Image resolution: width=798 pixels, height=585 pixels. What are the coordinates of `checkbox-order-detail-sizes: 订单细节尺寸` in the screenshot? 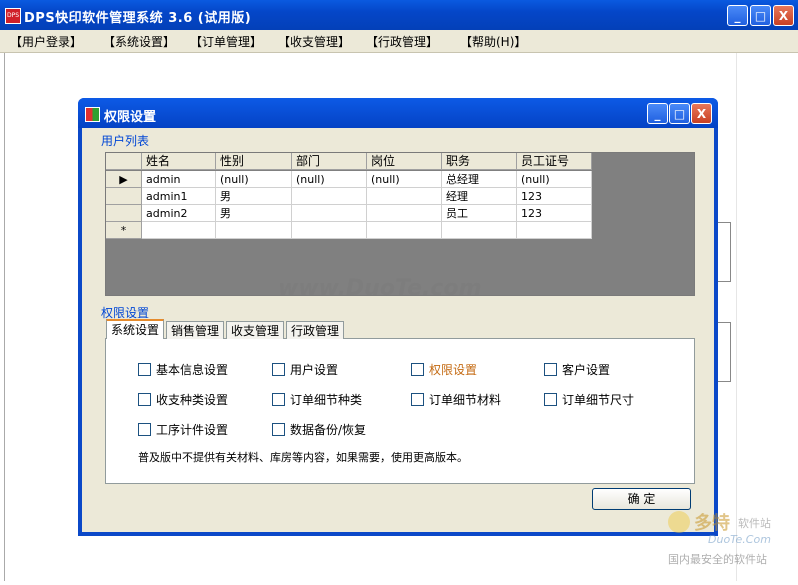 It's located at (589, 399).